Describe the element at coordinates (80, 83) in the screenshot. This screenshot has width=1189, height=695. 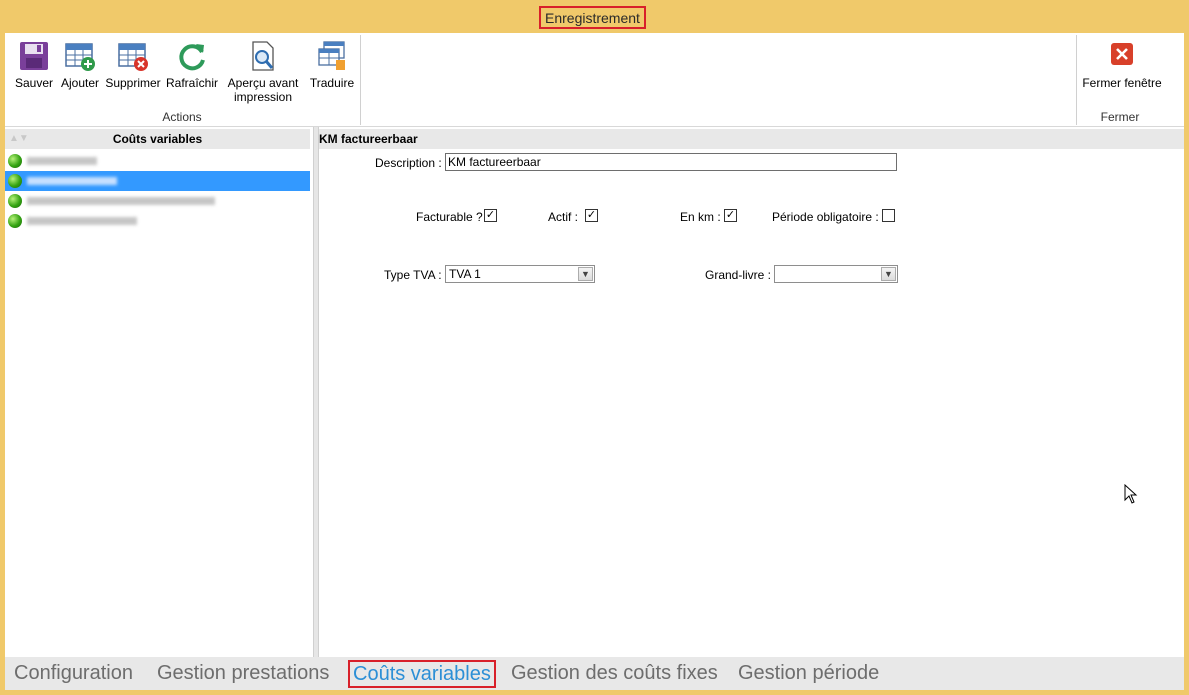
I see `add-label: Ajouter` at that location.